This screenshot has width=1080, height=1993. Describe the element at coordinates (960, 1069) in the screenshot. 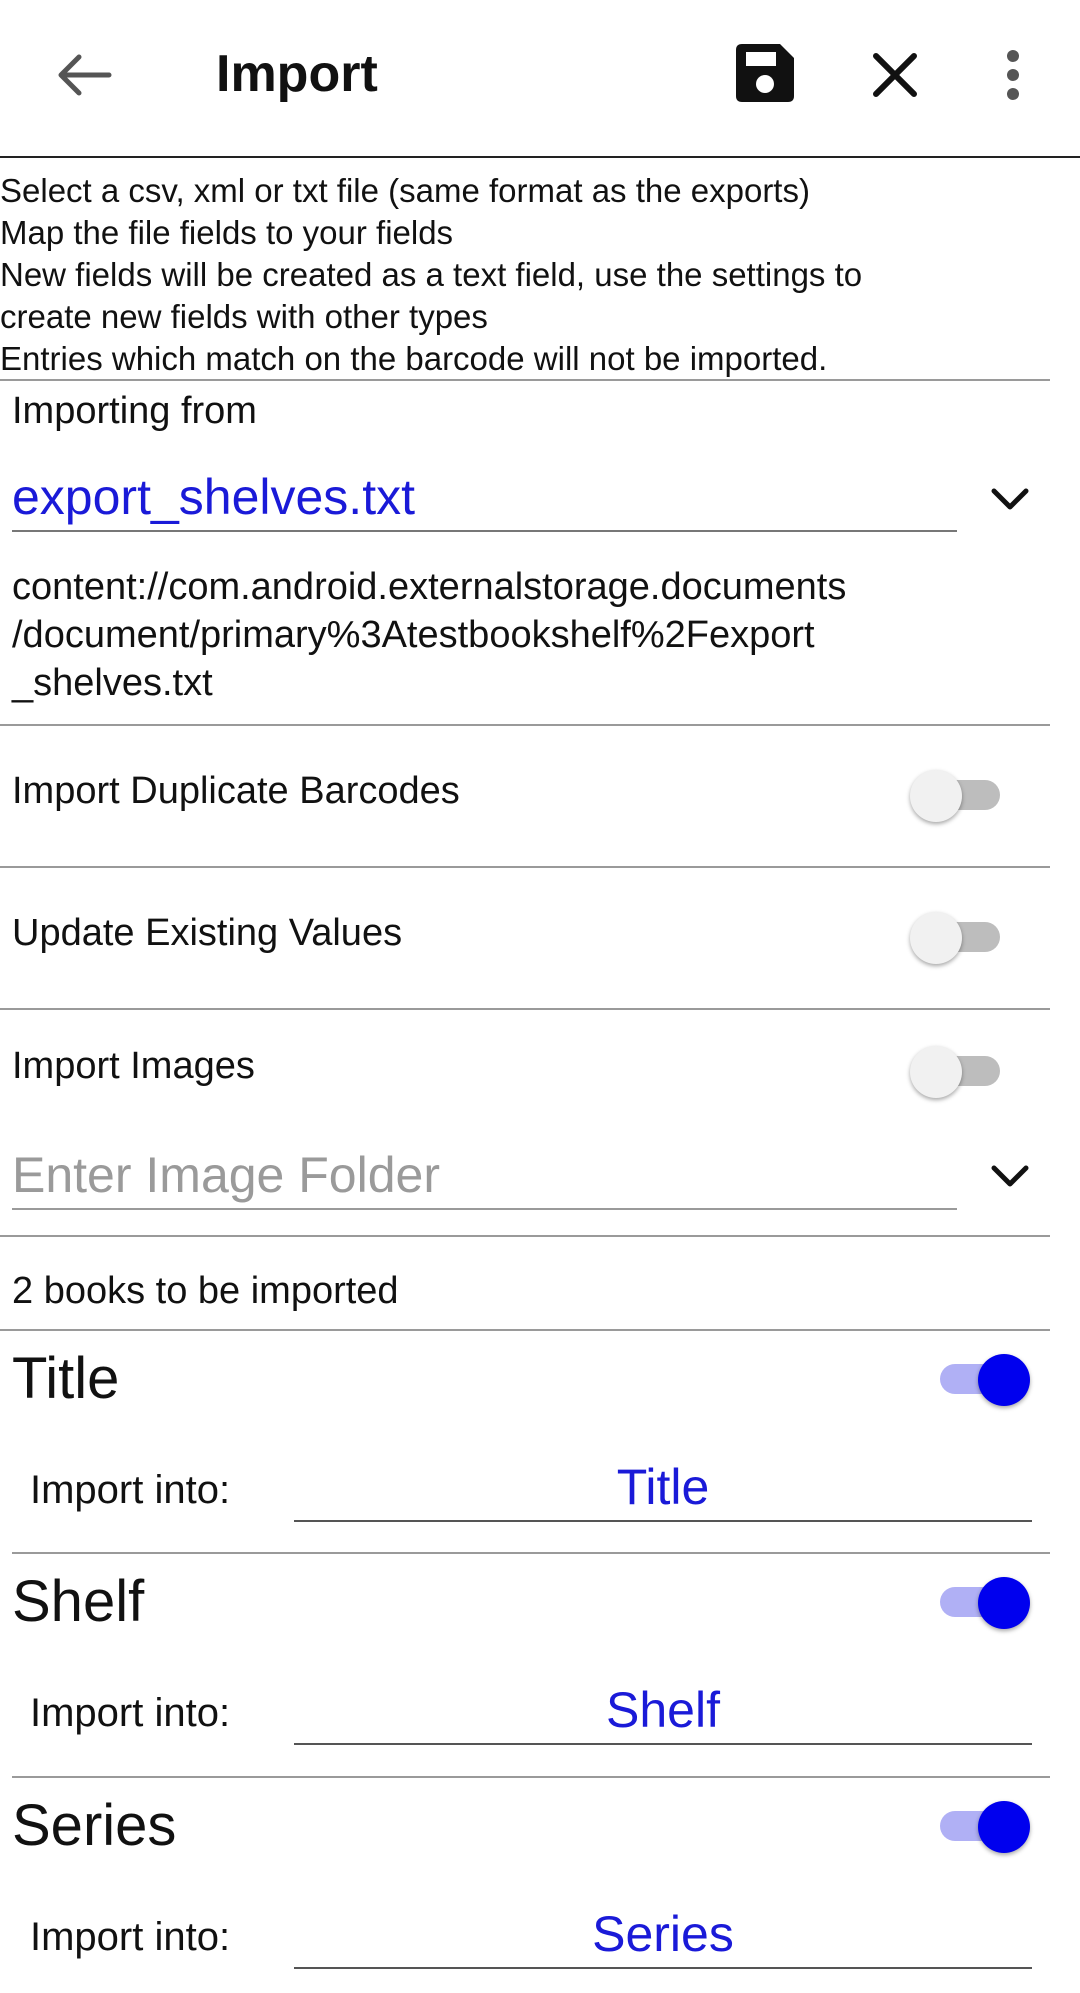

I see `import-images-toggle` at that location.